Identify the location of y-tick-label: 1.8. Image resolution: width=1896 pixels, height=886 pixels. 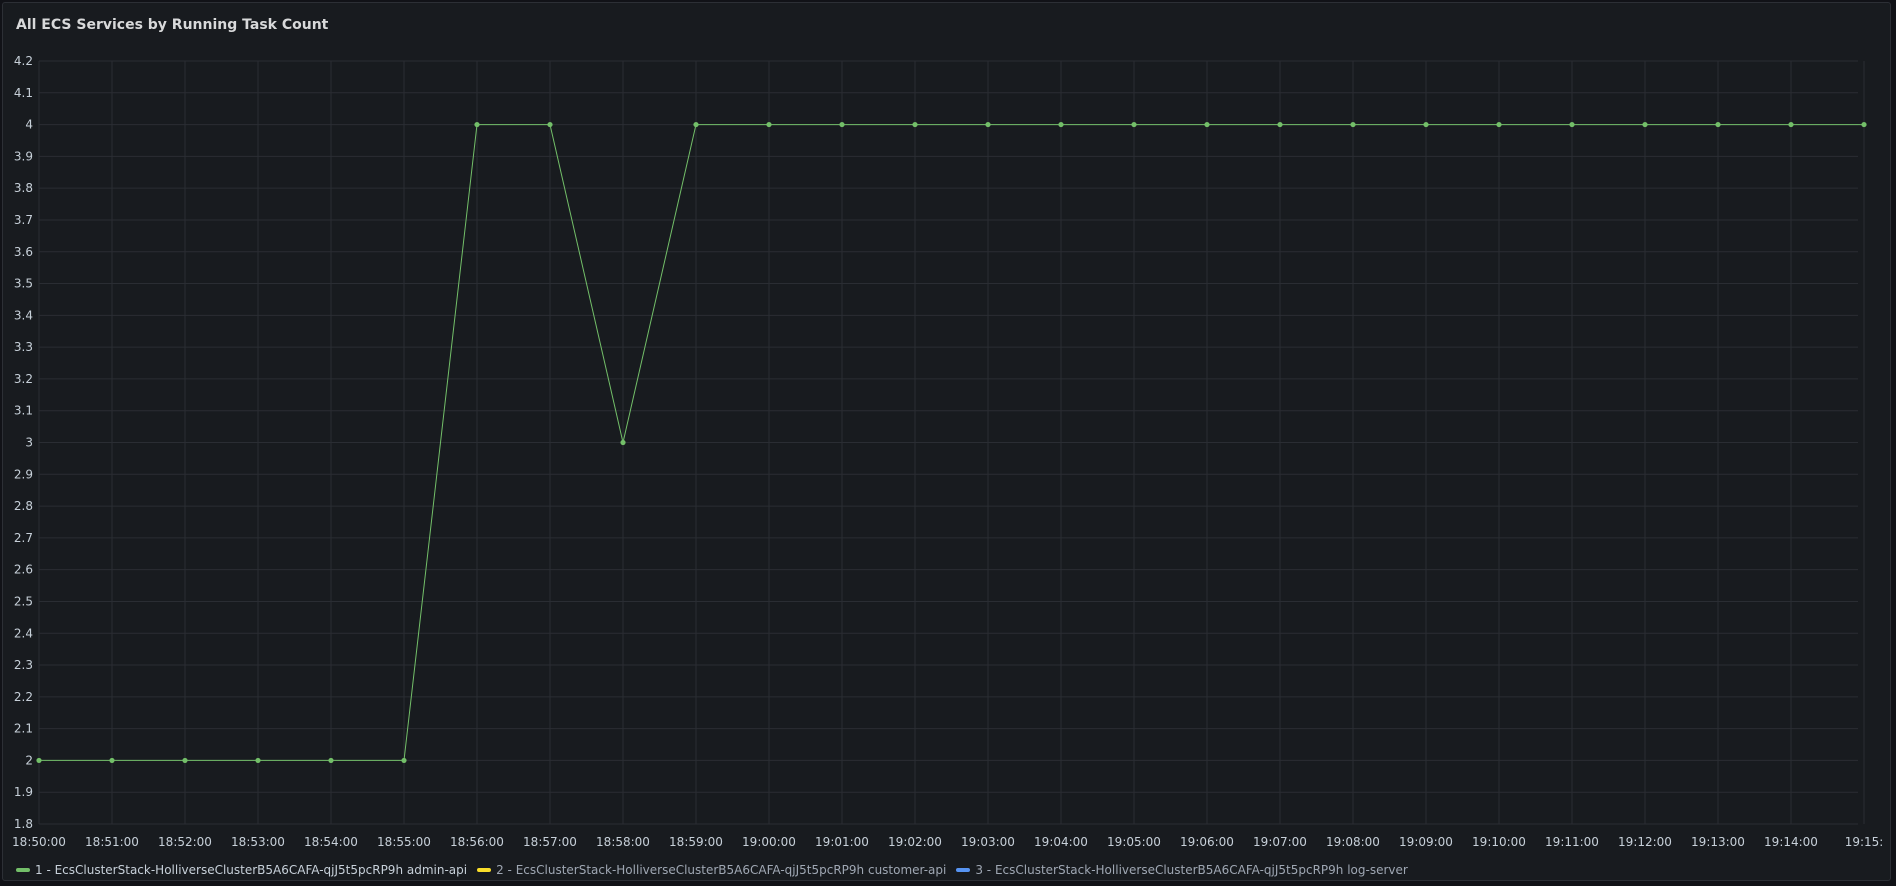
(23, 824).